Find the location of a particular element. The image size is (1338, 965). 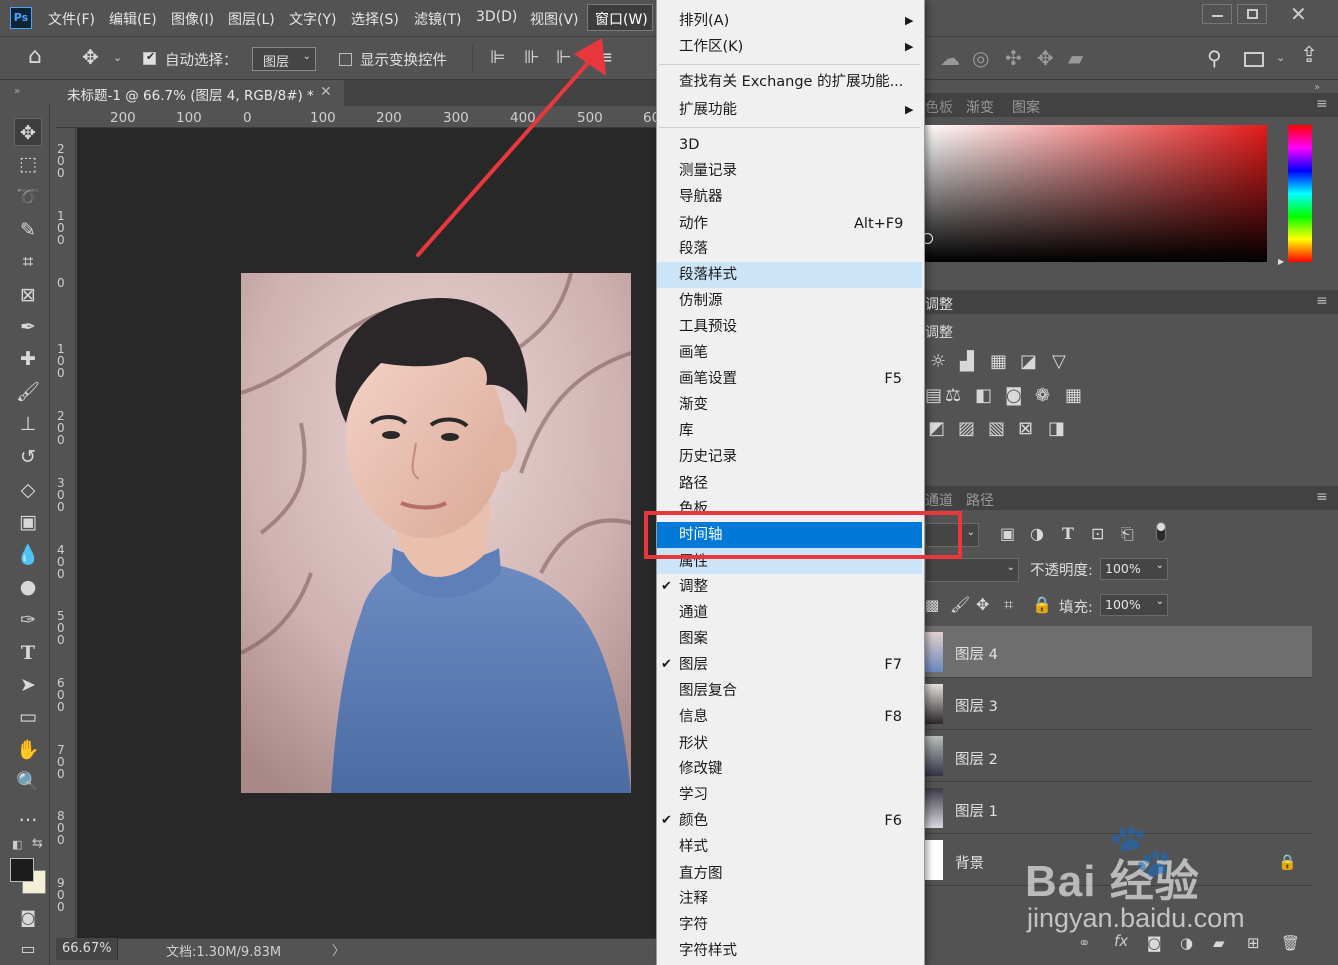

menu-edit: 编辑(E) is located at coordinates (133, 19).